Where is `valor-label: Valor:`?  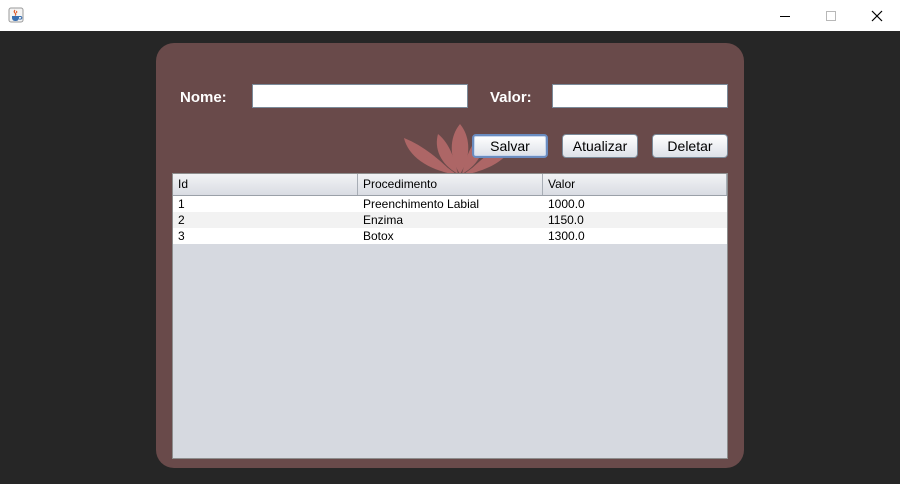
valor-label: Valor: is located at coordinates (511, 97).